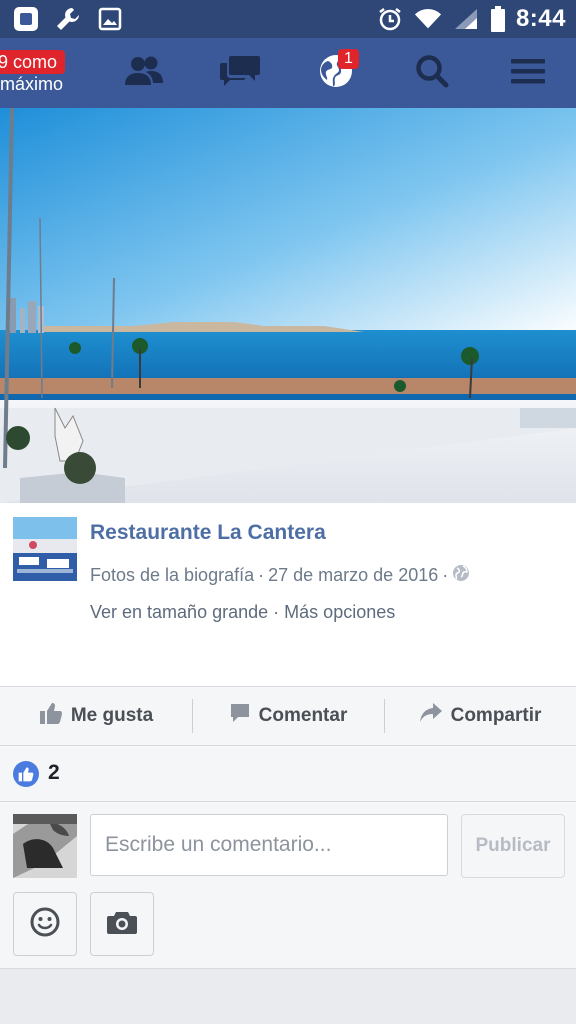 Image resolution: width=576 pixels, height=1024 pixels. I want to click on smiley-icon, so click(45, 924).